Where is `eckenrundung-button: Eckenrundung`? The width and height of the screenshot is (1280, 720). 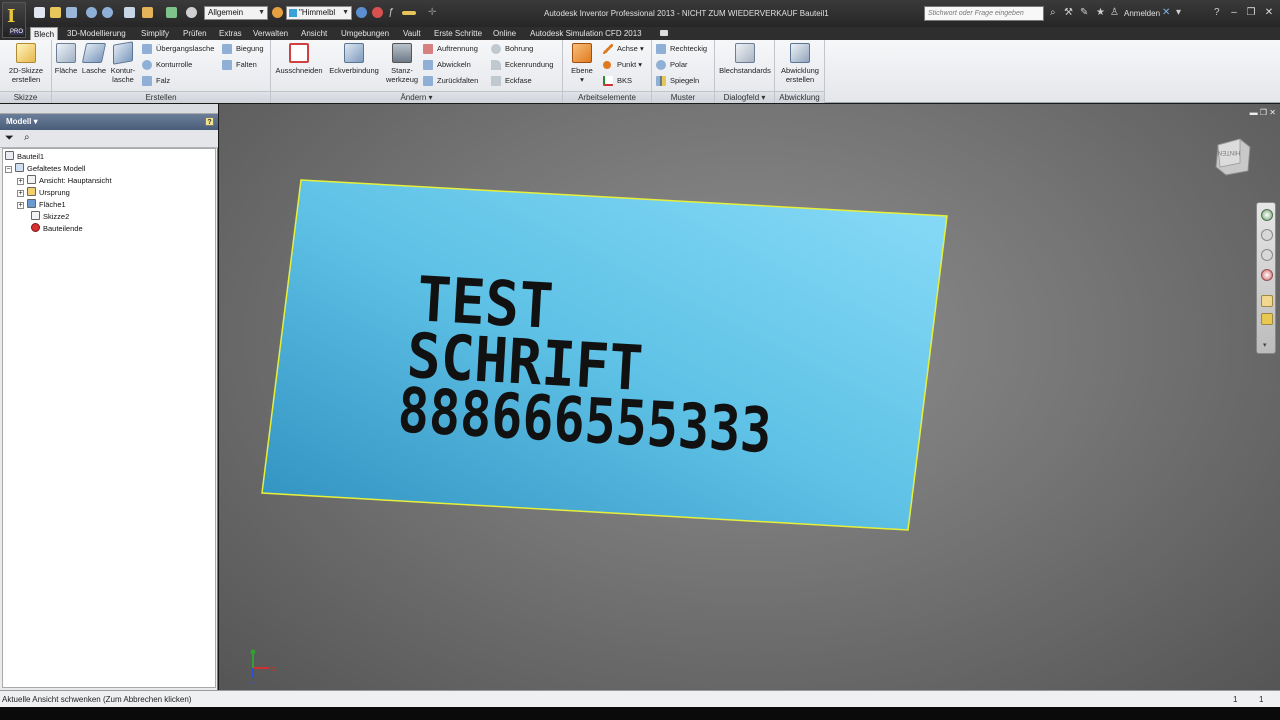 eckenrundung-button: Eckenrundung is located at coordinates (522, 65).